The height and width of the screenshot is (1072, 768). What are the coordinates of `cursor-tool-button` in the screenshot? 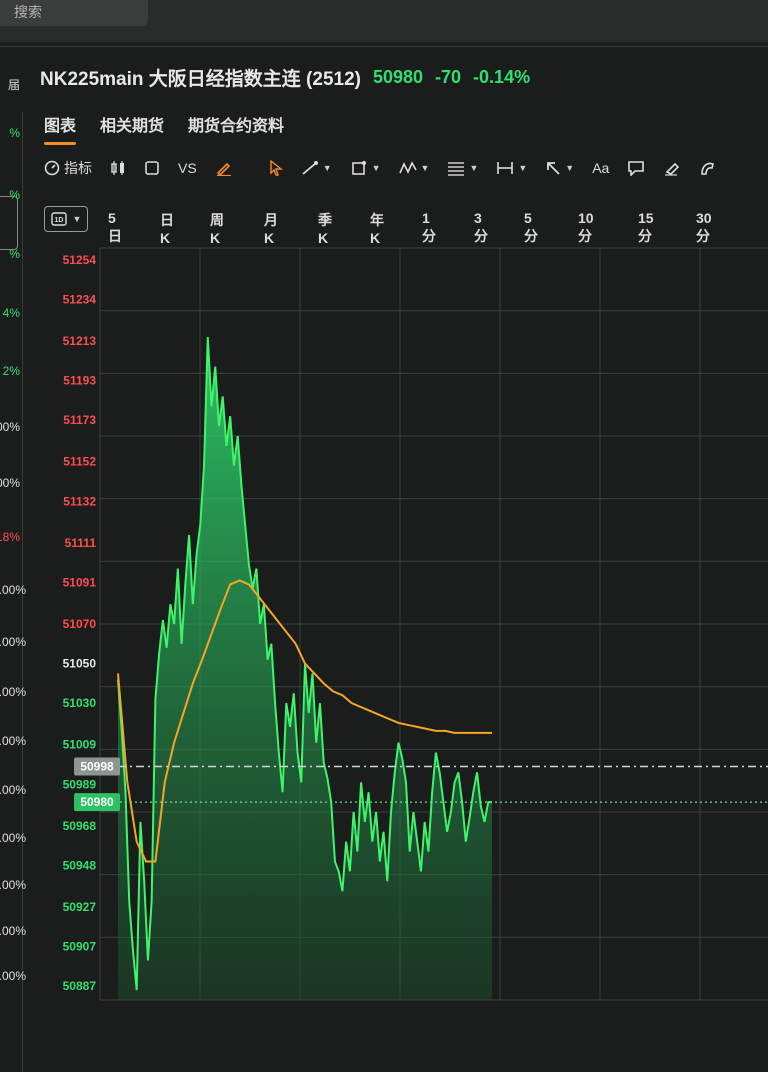 It's located at (276, 168).